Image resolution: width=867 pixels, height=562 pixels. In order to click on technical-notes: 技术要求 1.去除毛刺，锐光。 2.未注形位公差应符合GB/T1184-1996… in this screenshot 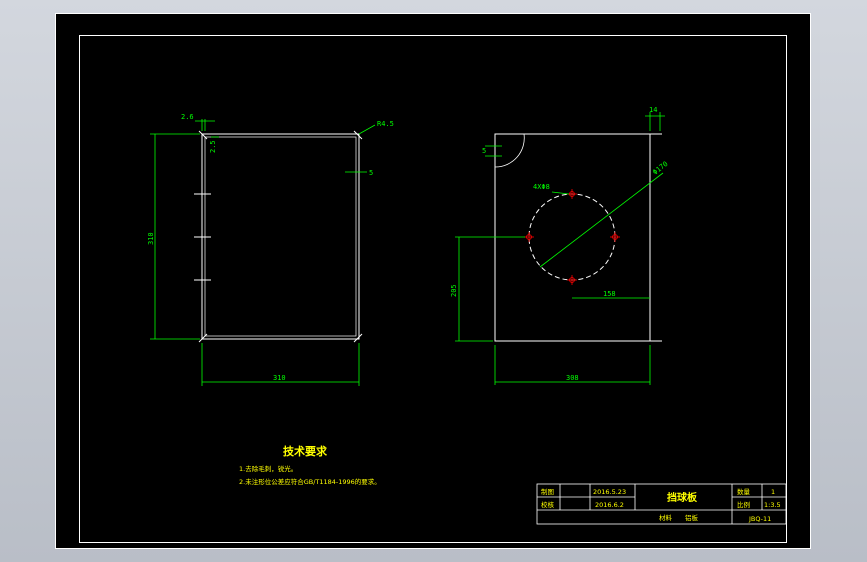, I will do `click(310, 465)`.